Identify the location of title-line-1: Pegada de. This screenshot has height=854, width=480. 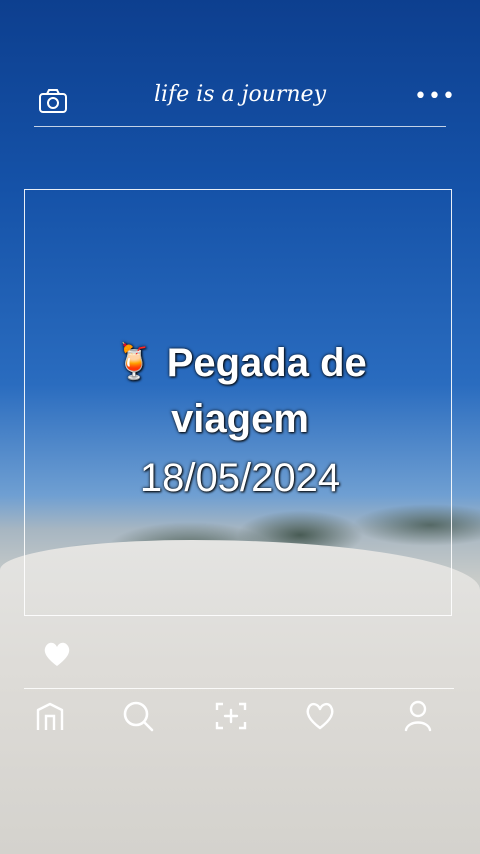
(266, 363).